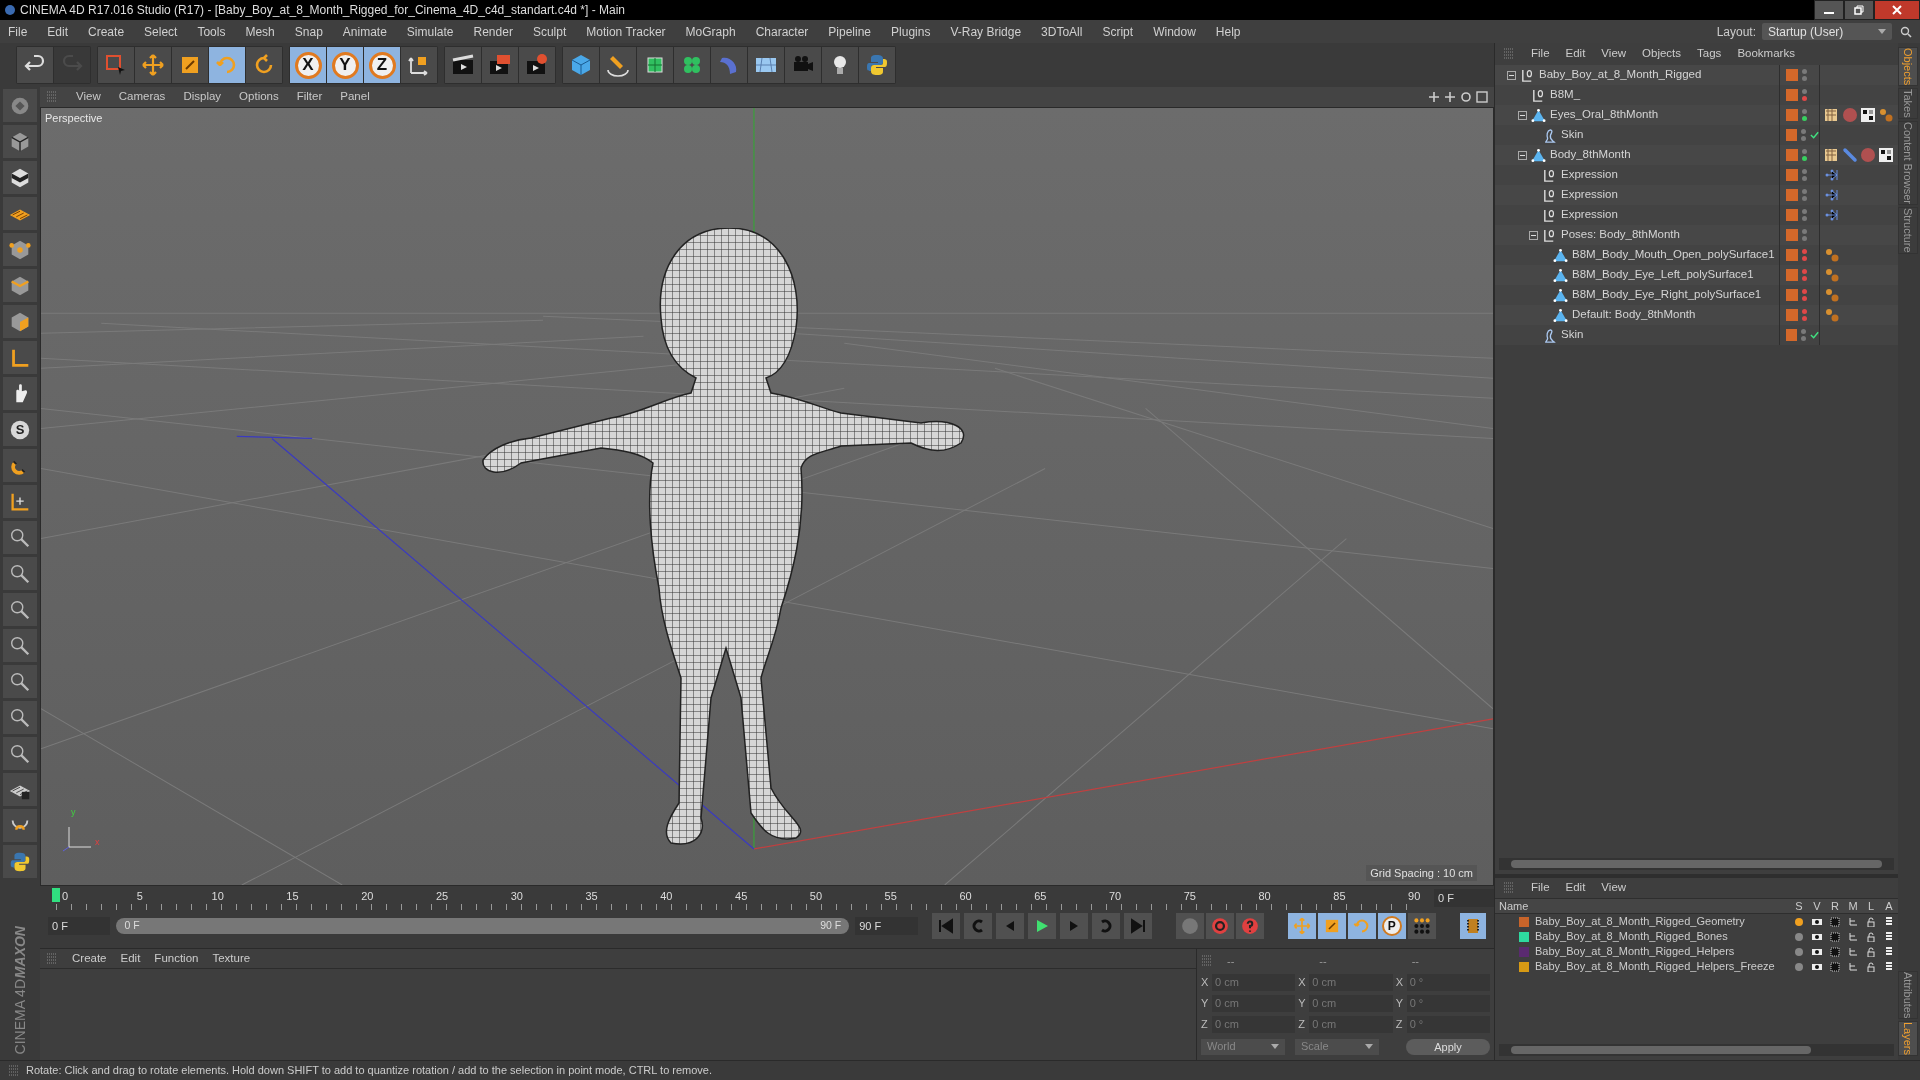 The width and height of the screenshot is (1920, 1080). I want to click on column-header: A, so click(1889, 906).